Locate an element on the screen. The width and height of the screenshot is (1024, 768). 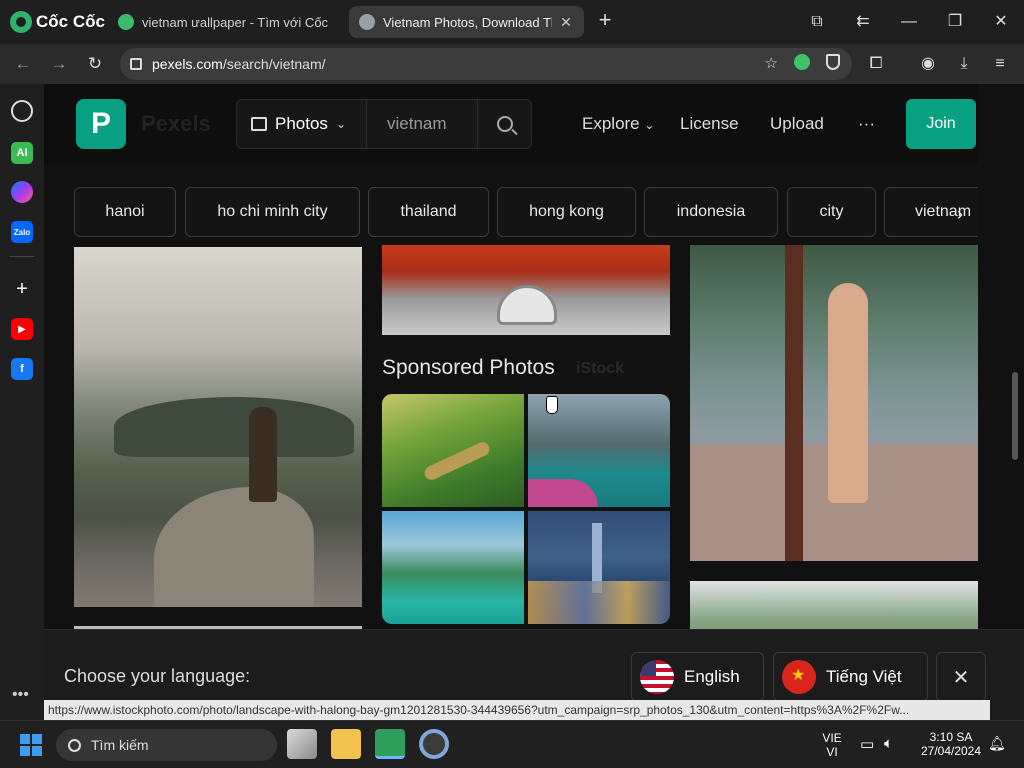
chip-hong-kong: hong kong is located at coordinates (566, 212).